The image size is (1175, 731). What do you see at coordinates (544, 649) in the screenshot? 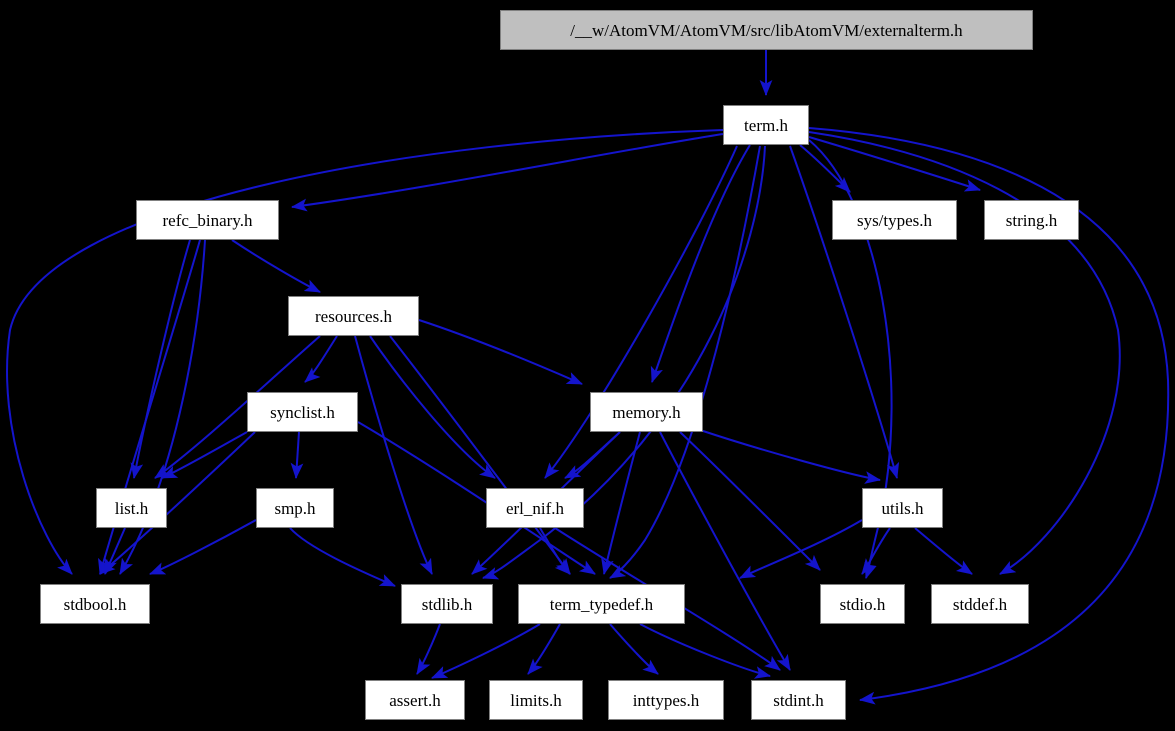
I see `graph-edge-term_typedef-to-limits` at bounding box center [544, 649].